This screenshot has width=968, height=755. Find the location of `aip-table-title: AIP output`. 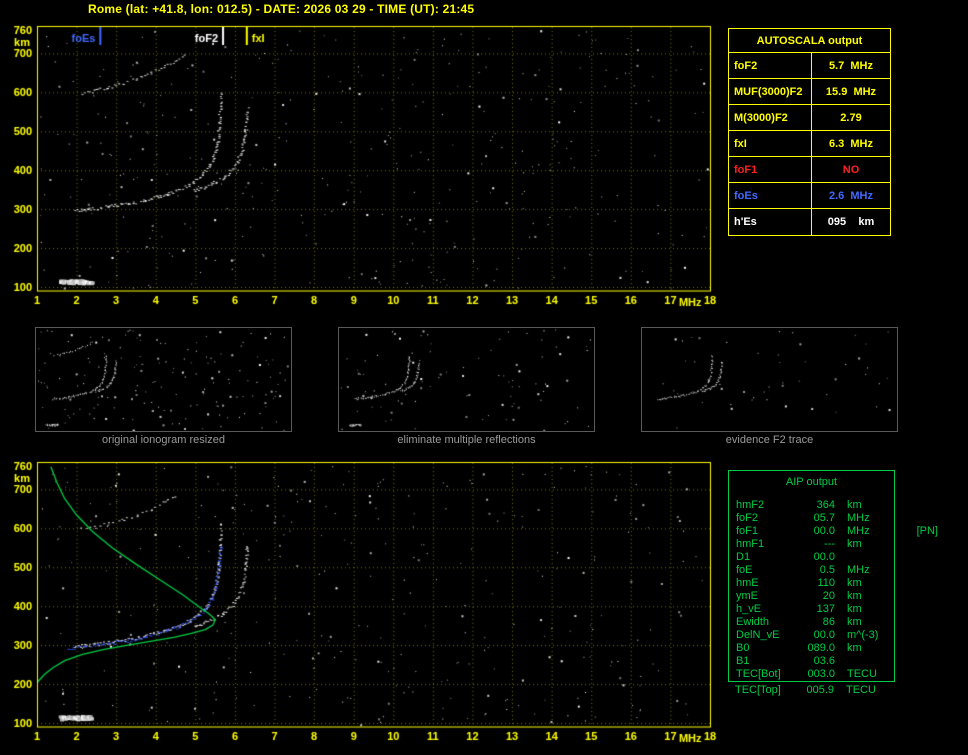

aip-table-title: AIP output is located at coordinates (811, 482).